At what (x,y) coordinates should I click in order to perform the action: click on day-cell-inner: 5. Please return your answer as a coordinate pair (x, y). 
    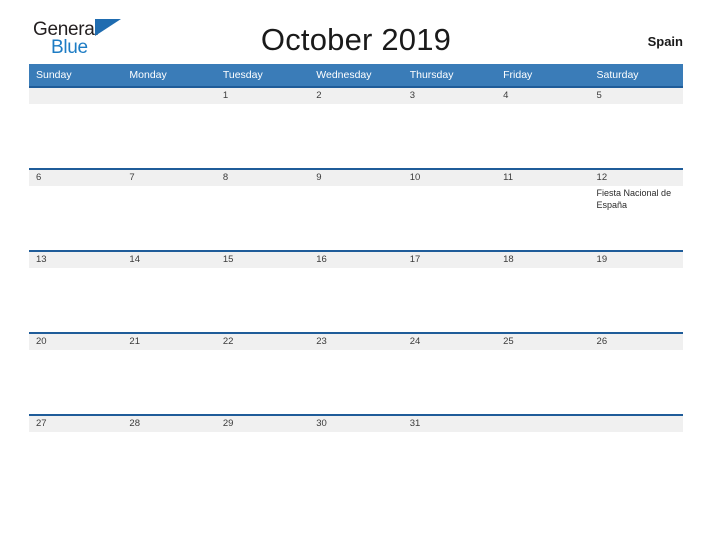
    Looking at the image, I should click on (636, 128).